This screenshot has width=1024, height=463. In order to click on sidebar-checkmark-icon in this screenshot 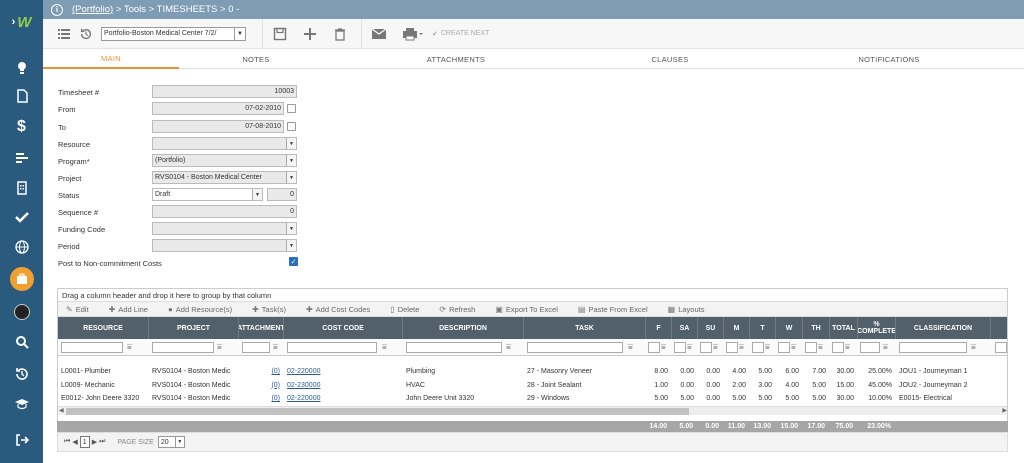, I will do `click(21, 217)`.